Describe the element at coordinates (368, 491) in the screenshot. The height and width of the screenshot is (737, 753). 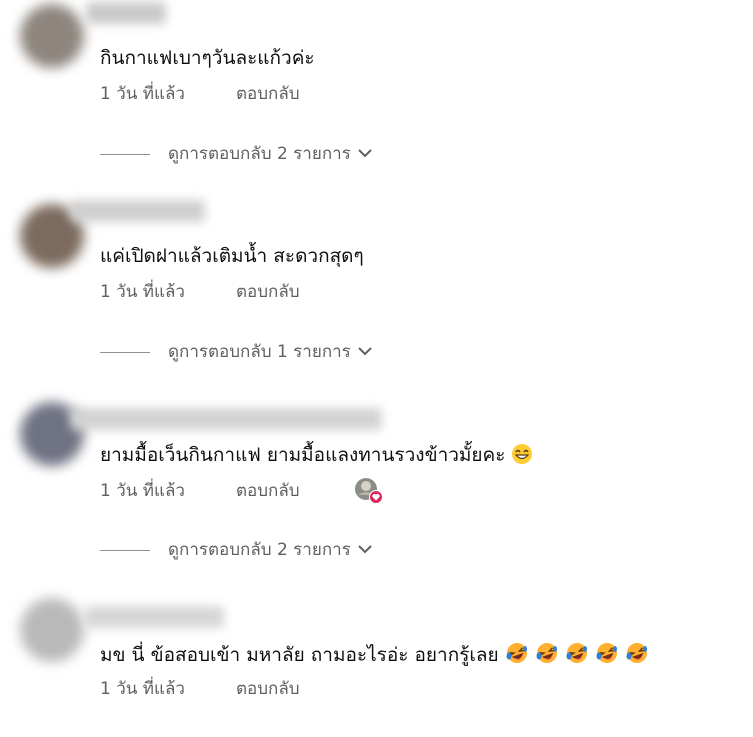
I see `creator-heart-badge` at that location.